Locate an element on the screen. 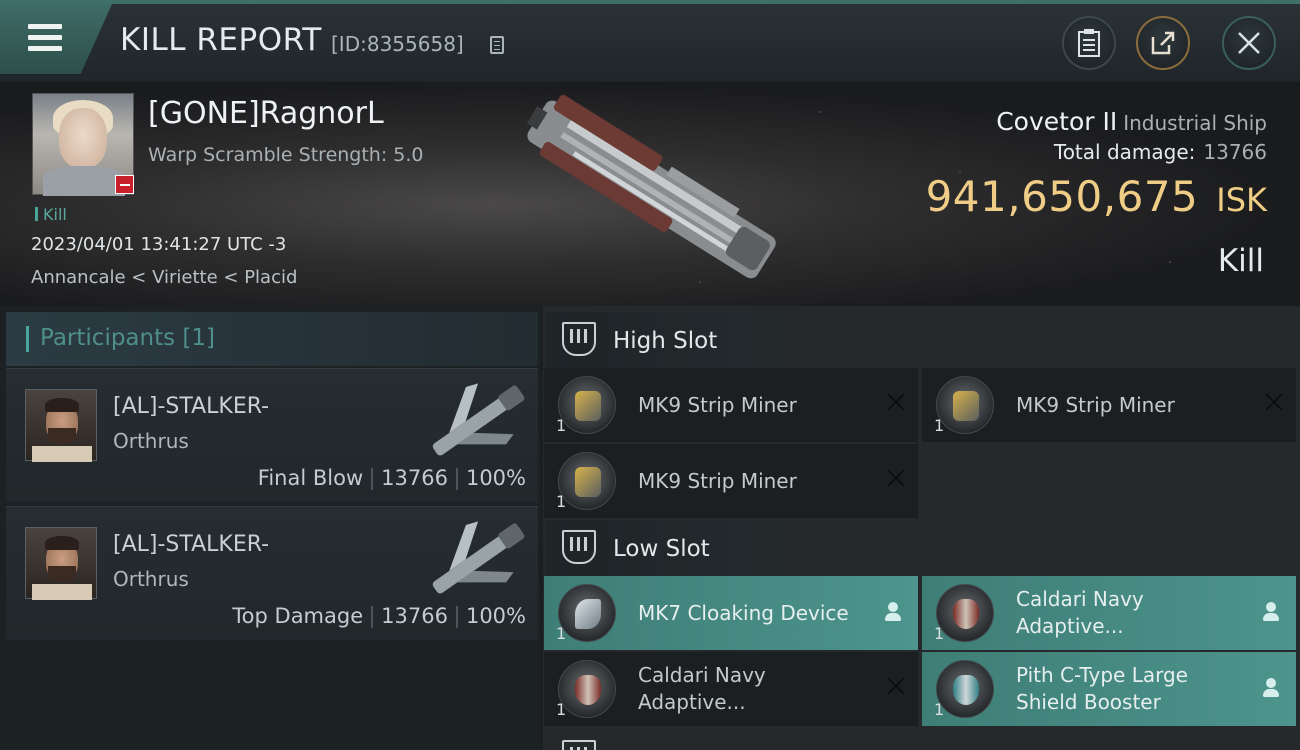 This screenshot has height=750, width=1300. isk-loss: 941,650,675 ISK is located at coordinates (1096, 196).